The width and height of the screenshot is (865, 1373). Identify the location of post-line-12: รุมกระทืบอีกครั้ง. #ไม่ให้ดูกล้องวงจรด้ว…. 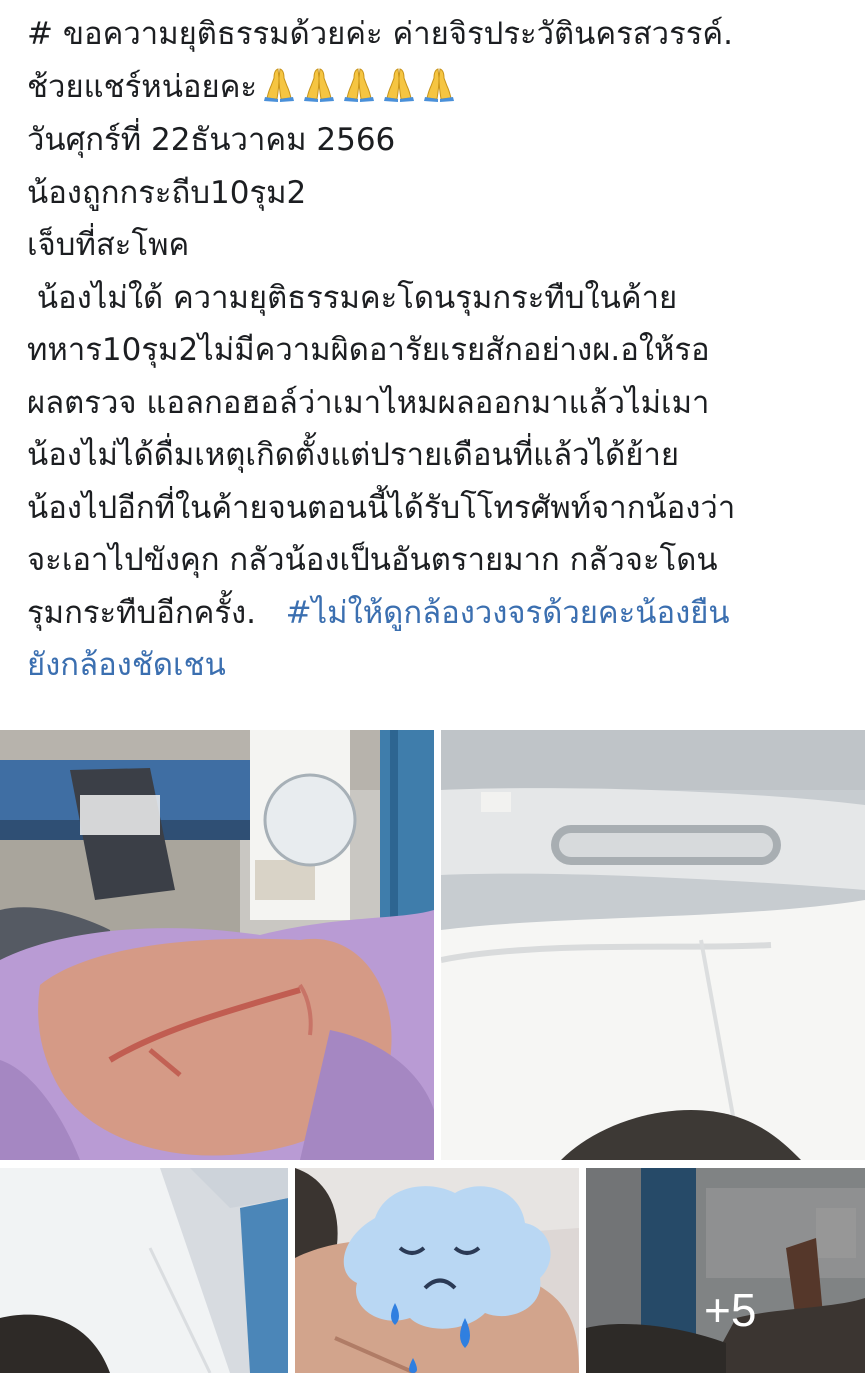
(442, 613).